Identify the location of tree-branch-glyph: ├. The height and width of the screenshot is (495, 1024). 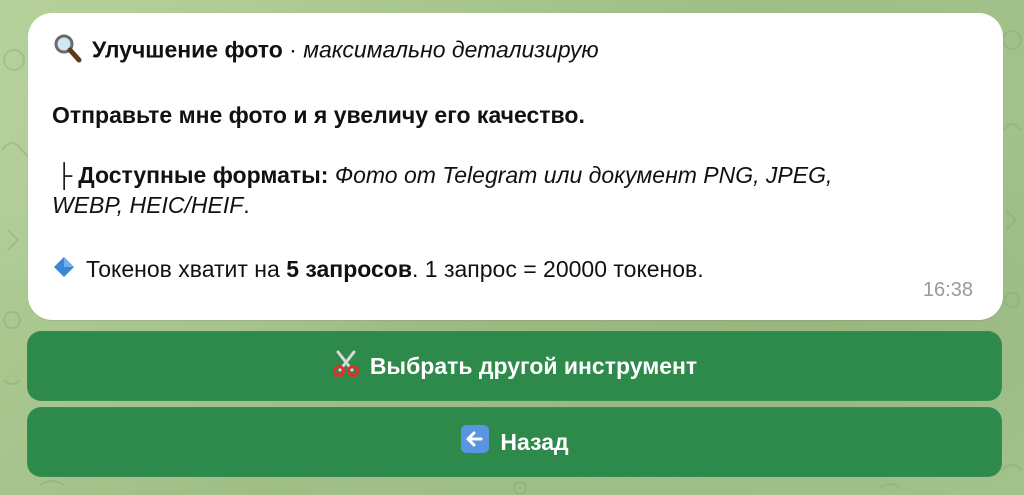
(64, 175).